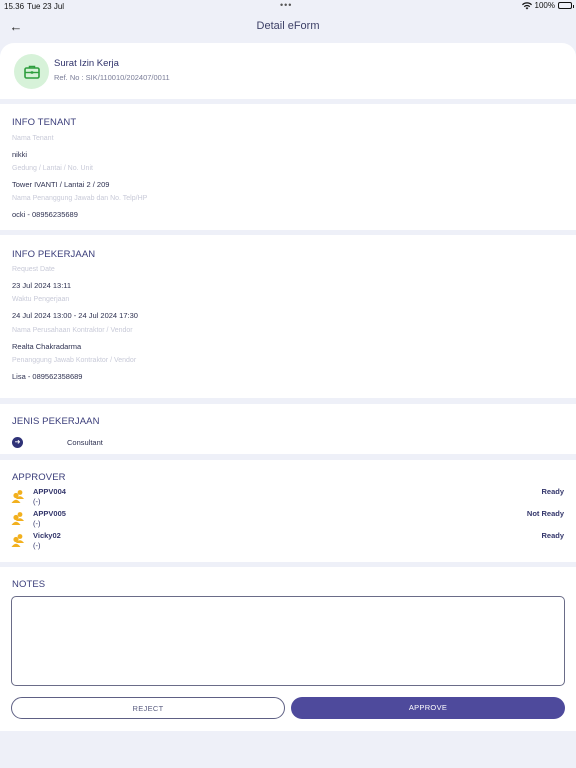  What do you see at coordinates (33, 269) in the screenshot?
I see `field-label: Request Date` at bounding box center [33, 269].